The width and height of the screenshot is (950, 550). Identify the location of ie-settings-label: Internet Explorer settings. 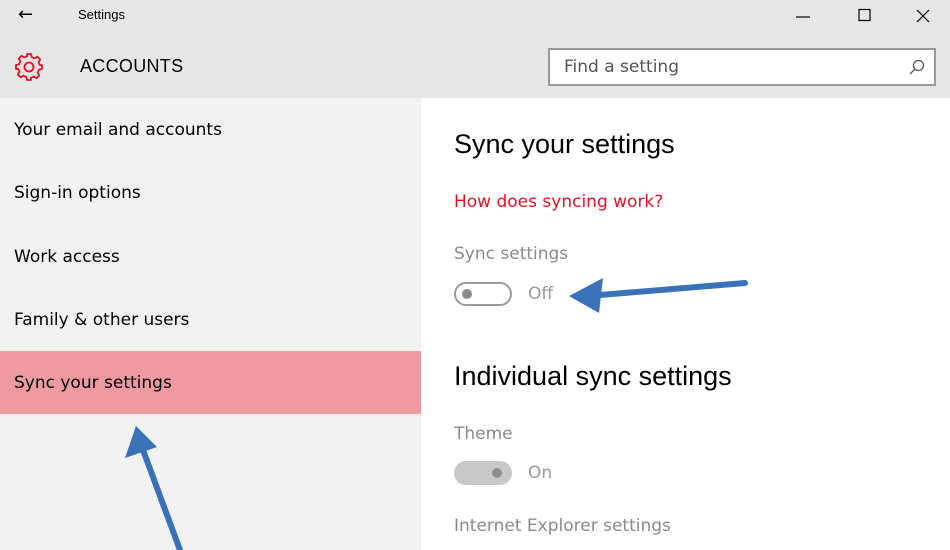
(562, 526).